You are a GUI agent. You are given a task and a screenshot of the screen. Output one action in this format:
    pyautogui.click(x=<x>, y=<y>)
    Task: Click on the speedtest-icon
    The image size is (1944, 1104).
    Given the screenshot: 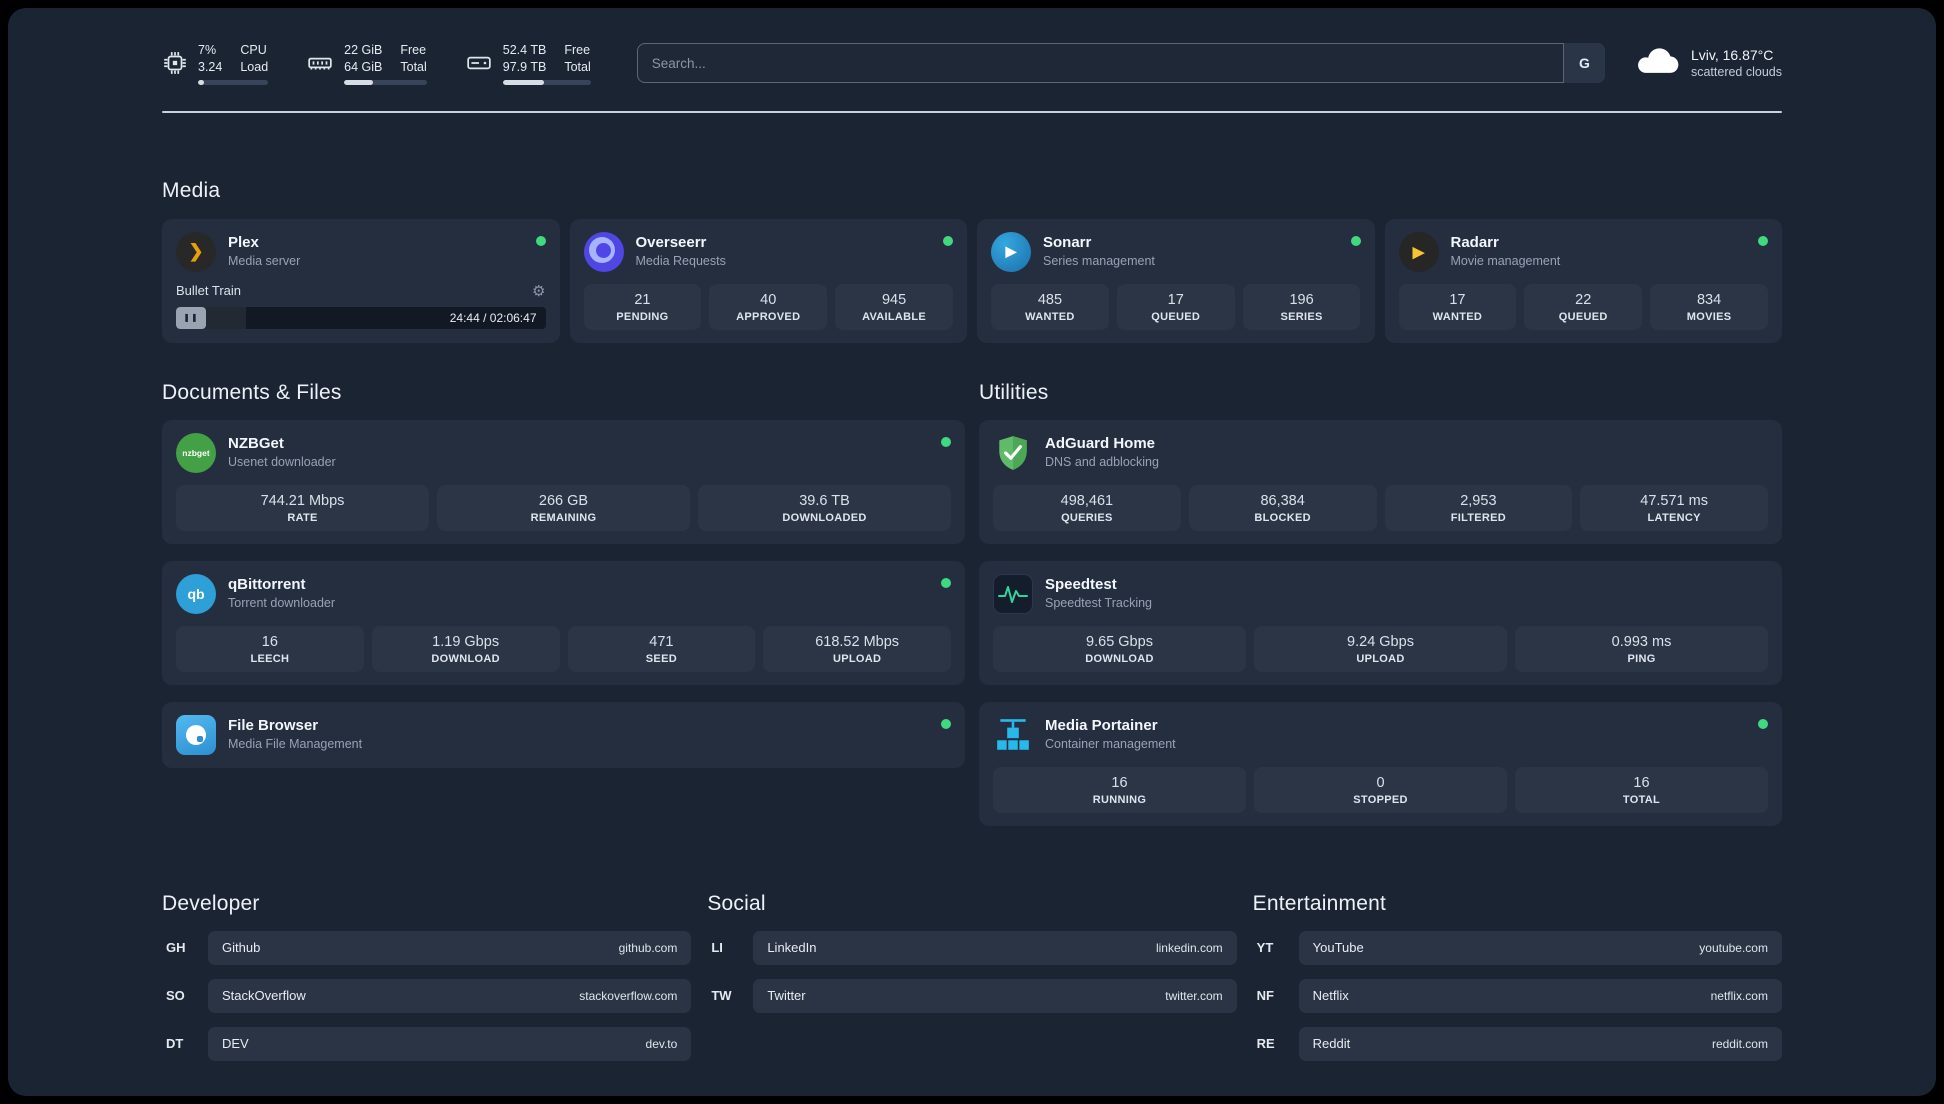 What is the action you would take?
    pyautogui.click(x=1013, y=593)
    